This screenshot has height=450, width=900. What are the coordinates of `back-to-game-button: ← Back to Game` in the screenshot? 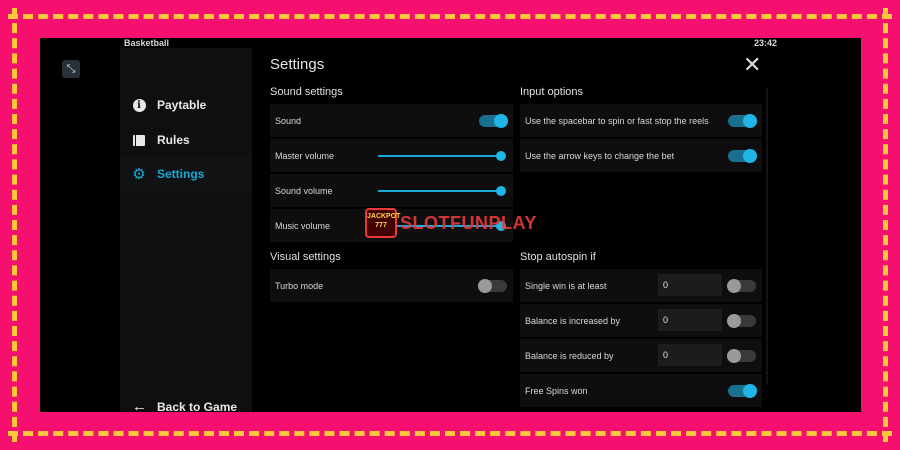 It's located at (184, 405).